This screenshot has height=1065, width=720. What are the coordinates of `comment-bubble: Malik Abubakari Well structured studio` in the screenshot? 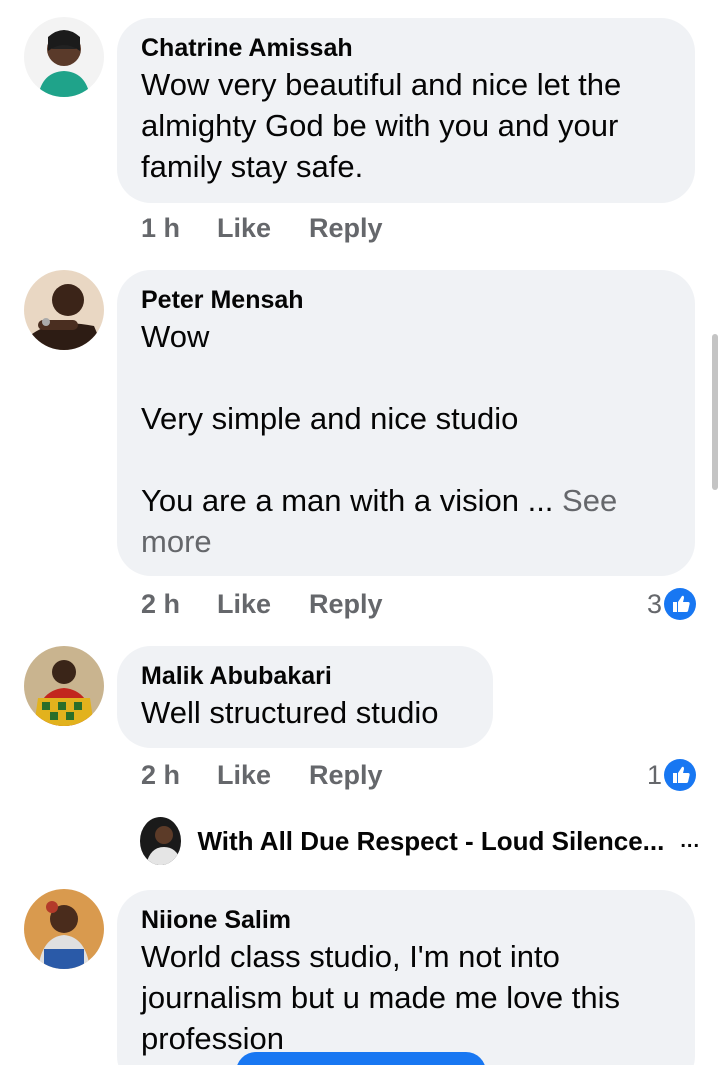 It's located at (305, 697).